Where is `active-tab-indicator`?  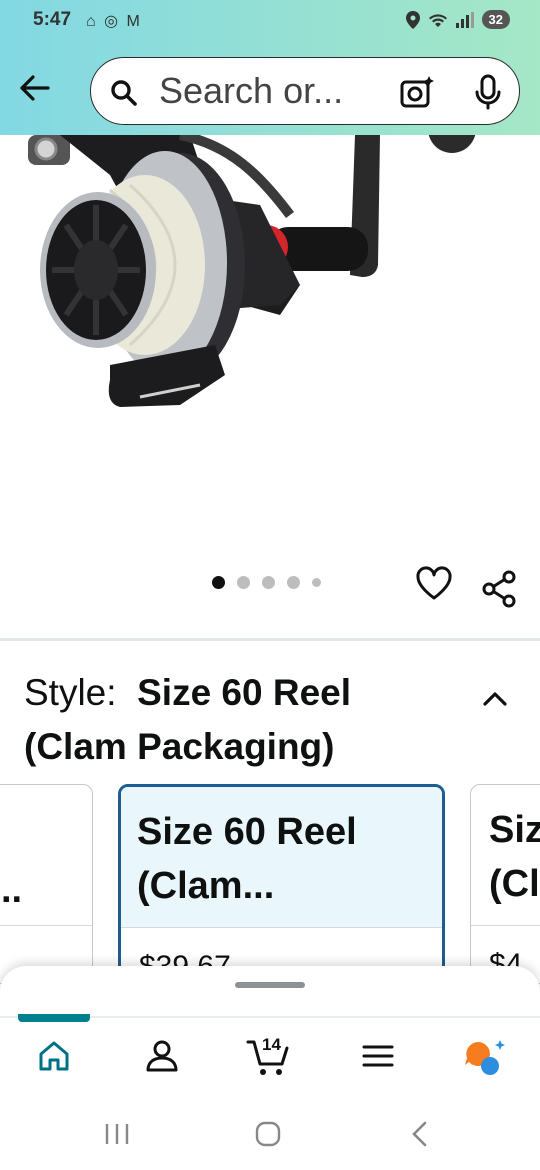
active-tab-indicator is located at coordinates (54, 1018).